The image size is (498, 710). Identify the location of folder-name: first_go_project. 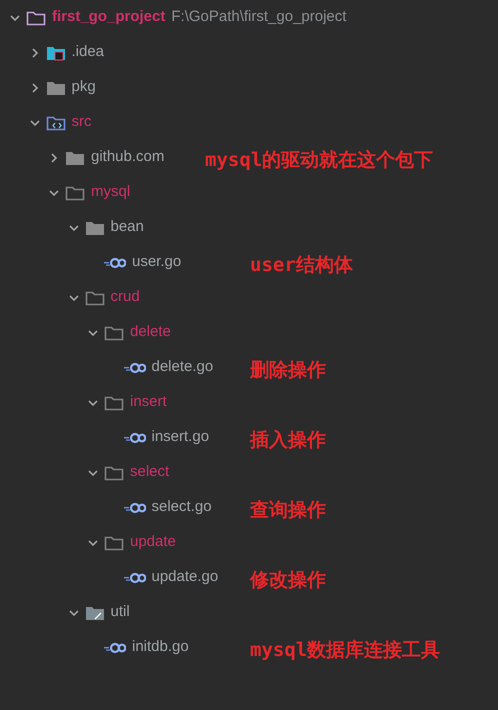
(109, 17).